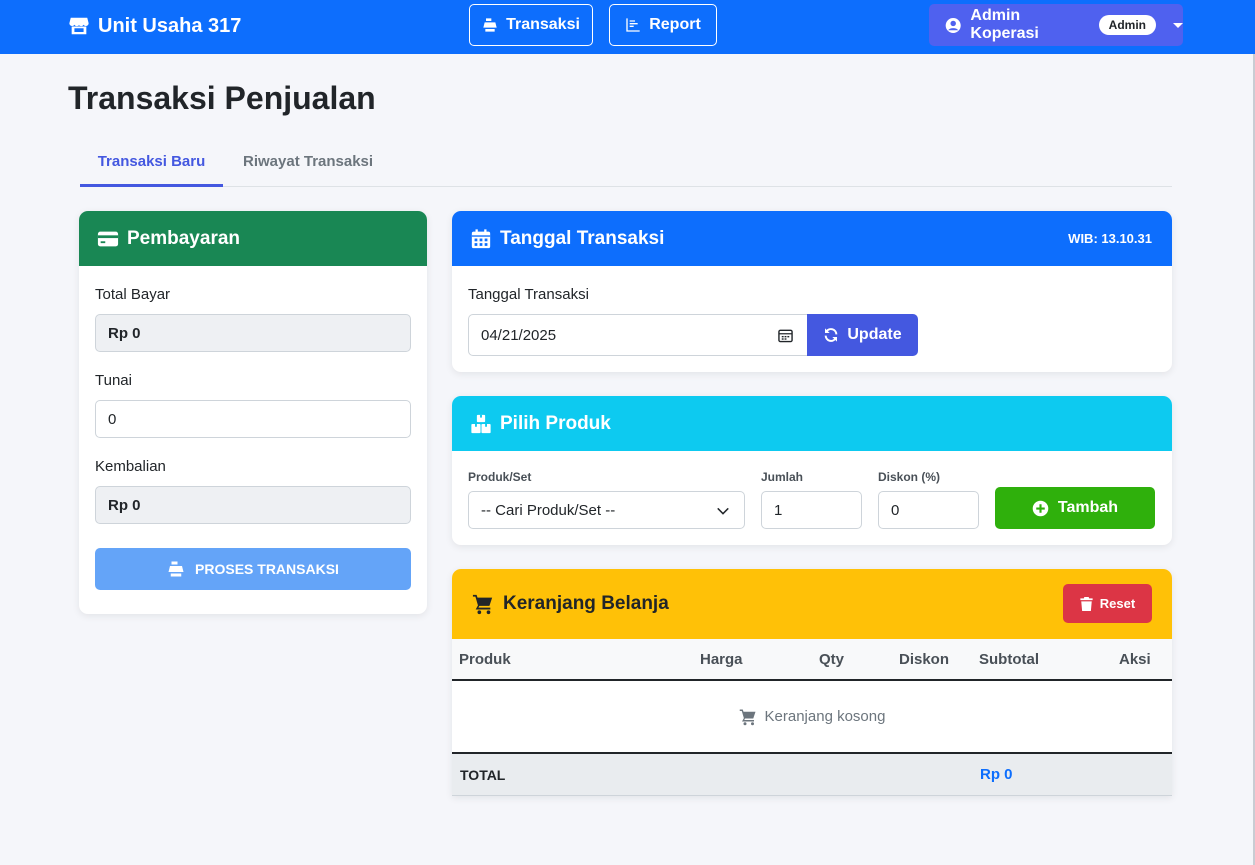 The image size is (1255, 865). I want to click on page-title: Transaksi Penjualan, so click(222, 98).